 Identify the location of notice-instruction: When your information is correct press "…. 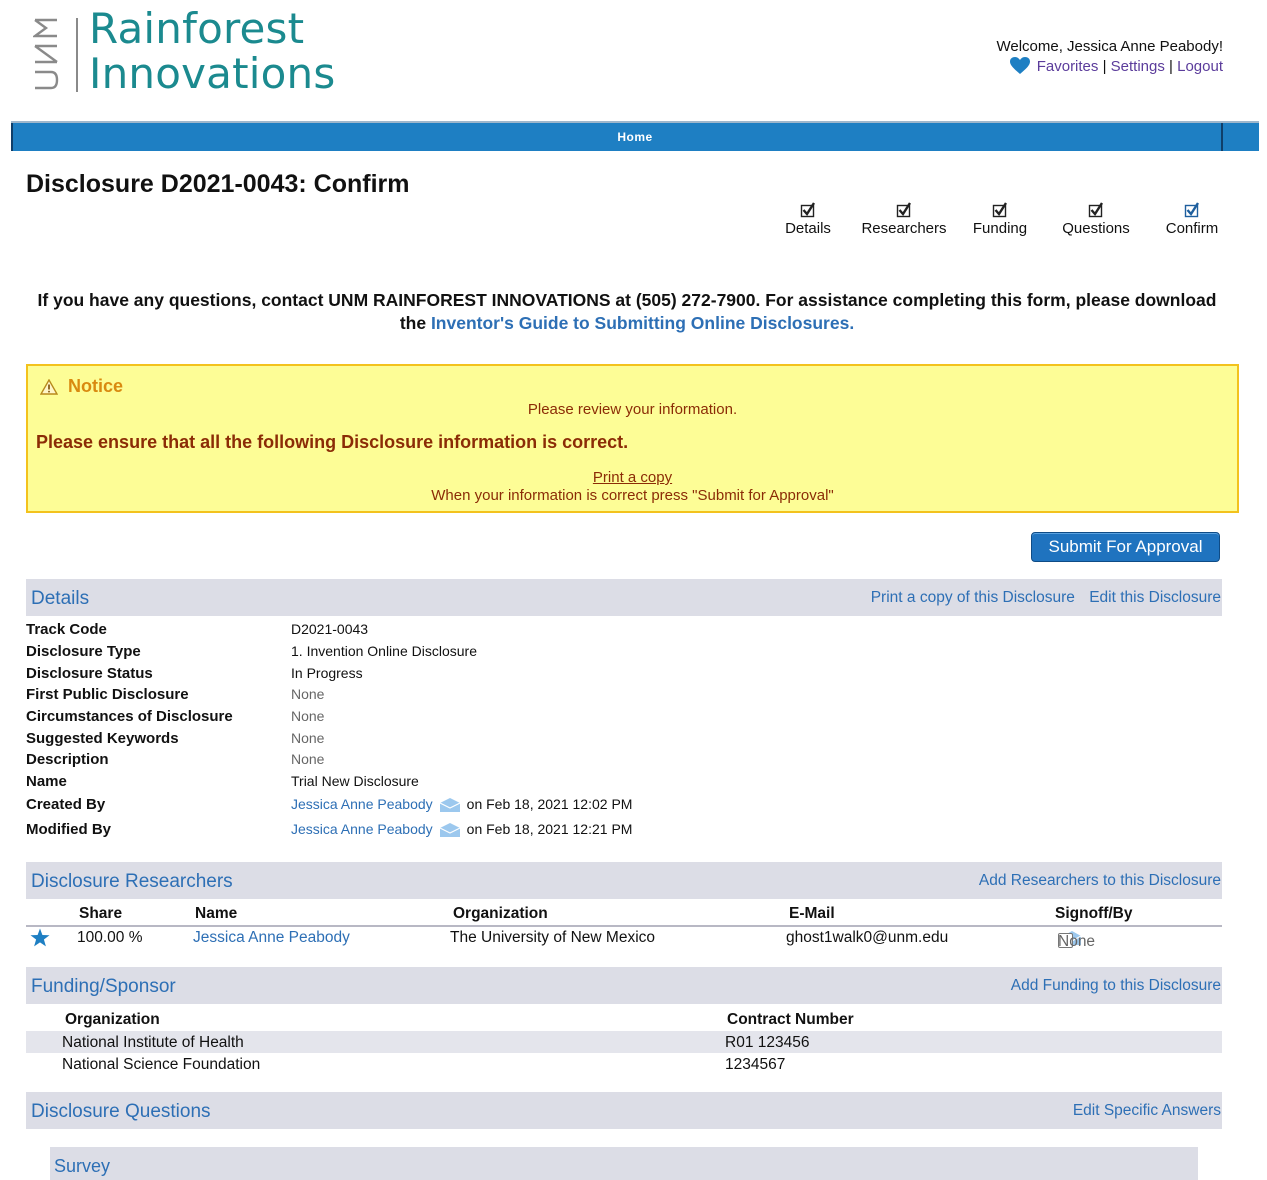
(632, 495).